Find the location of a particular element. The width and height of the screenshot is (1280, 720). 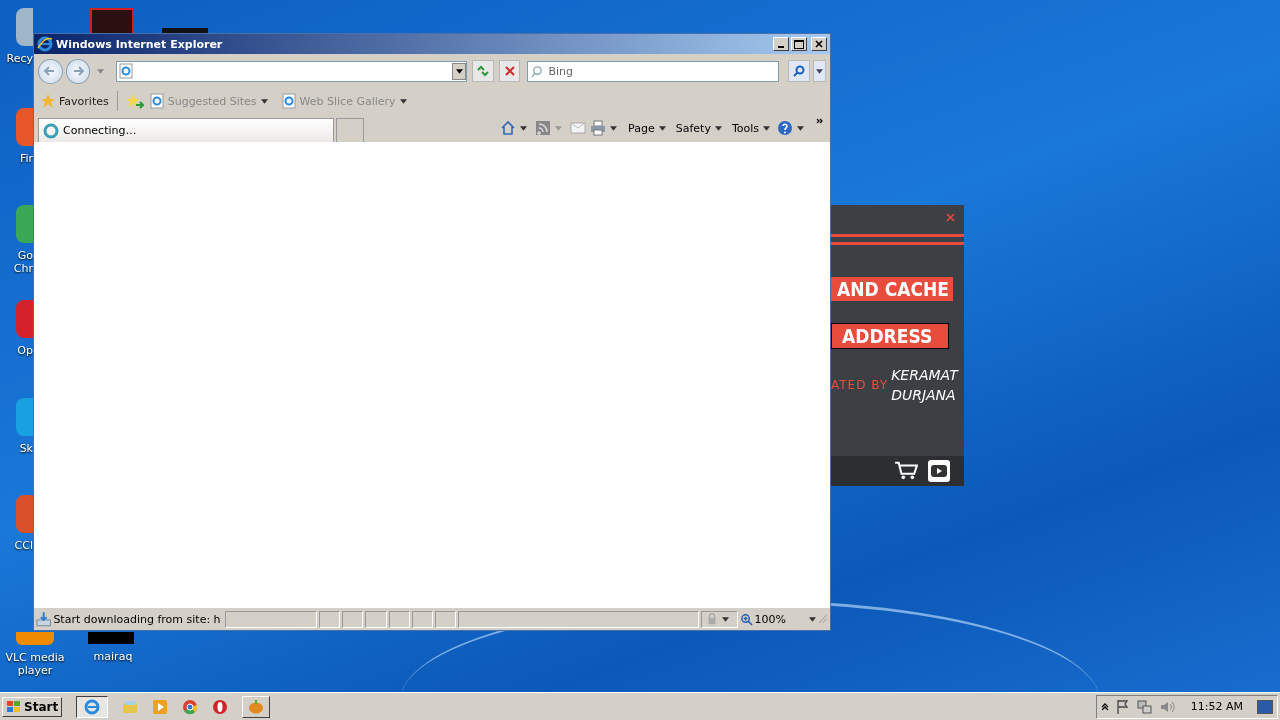

desktop-icon-label: Chr is located at coordinates (23, 268).